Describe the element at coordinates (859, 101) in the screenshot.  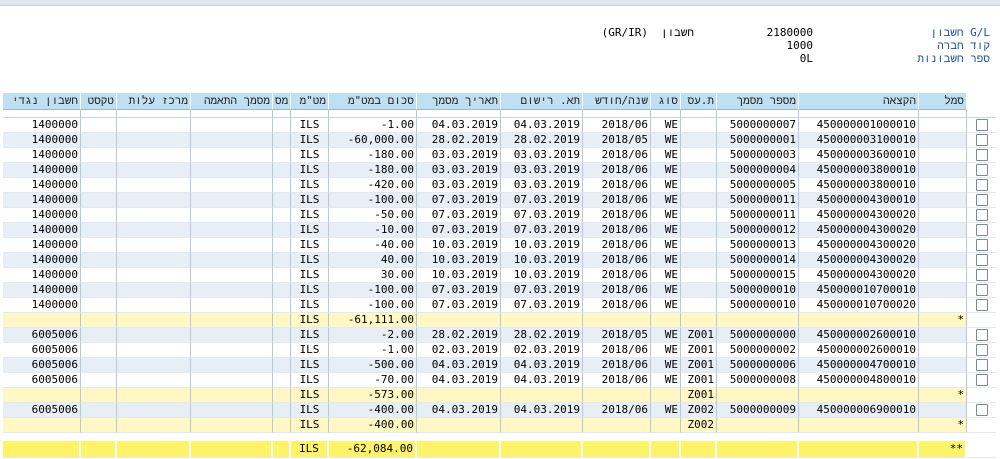
I see `col-header-assignment: הקצאה` at that location.